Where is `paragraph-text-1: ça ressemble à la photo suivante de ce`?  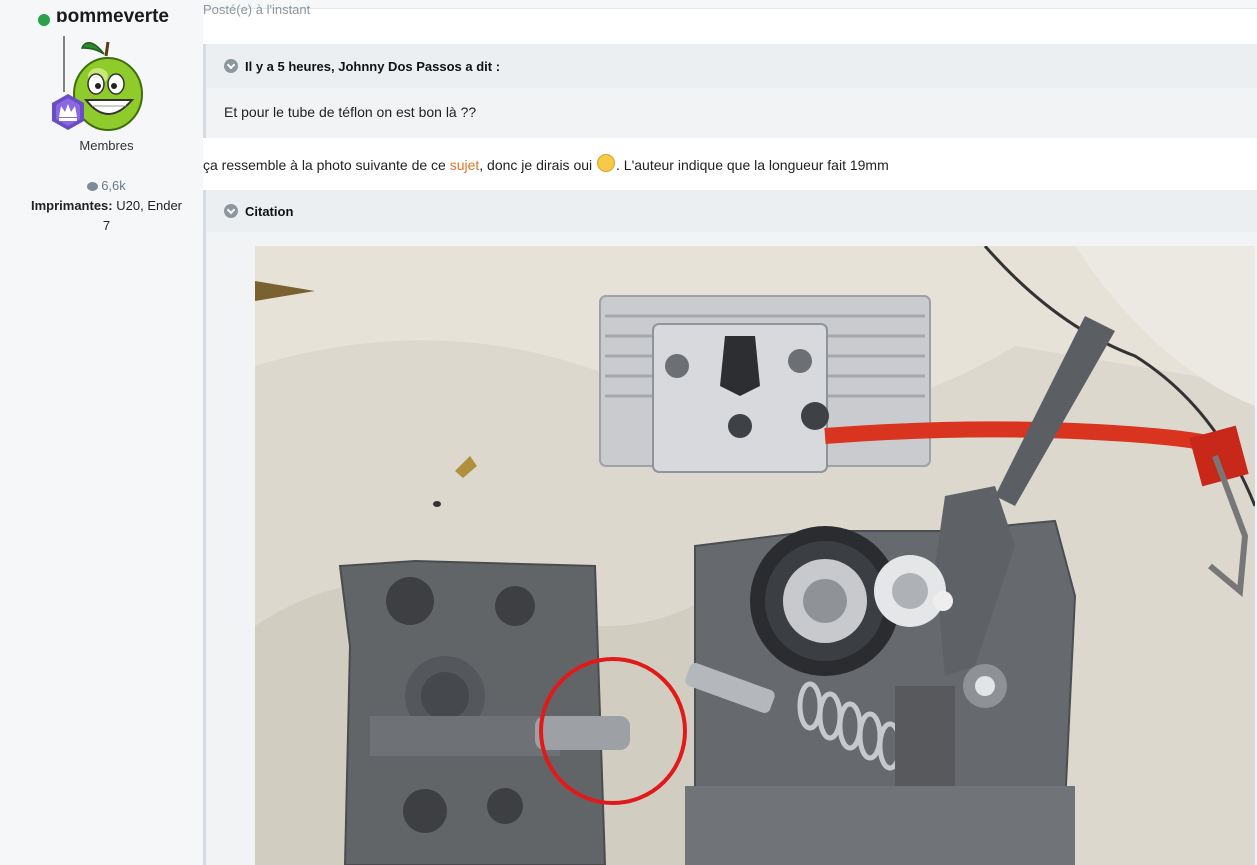 paragraph-text-1: ça ressemble à la photo suivante de ce is located at coordinates (326, 165).